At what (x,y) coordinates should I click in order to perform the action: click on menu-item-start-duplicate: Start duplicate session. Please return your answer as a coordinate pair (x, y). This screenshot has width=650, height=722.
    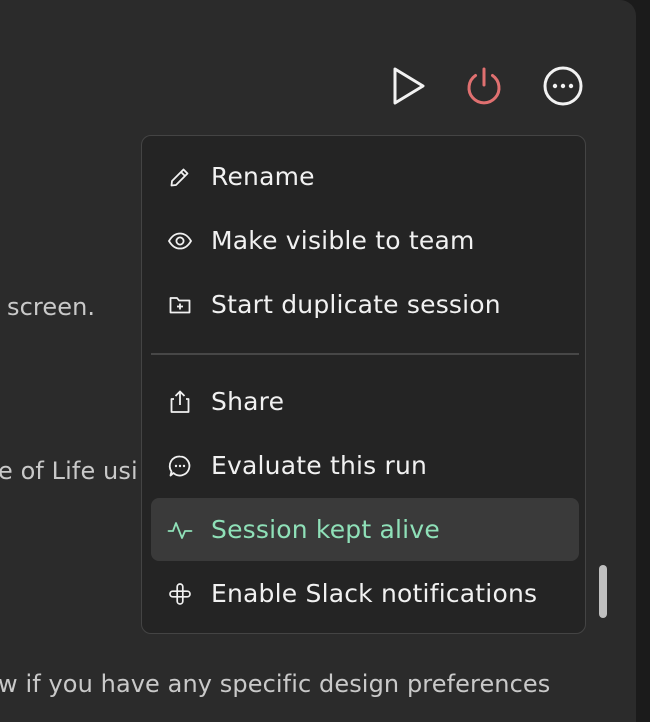
    Looking at the image, I should click on (365, 304).